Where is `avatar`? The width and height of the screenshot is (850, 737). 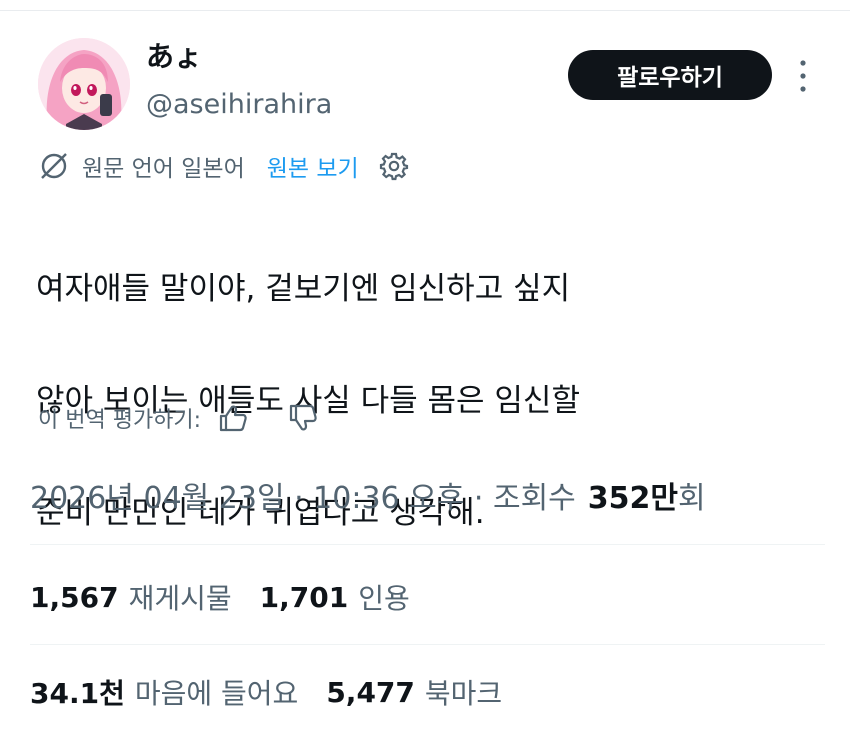 avatar is located at coordinates (84, 84).